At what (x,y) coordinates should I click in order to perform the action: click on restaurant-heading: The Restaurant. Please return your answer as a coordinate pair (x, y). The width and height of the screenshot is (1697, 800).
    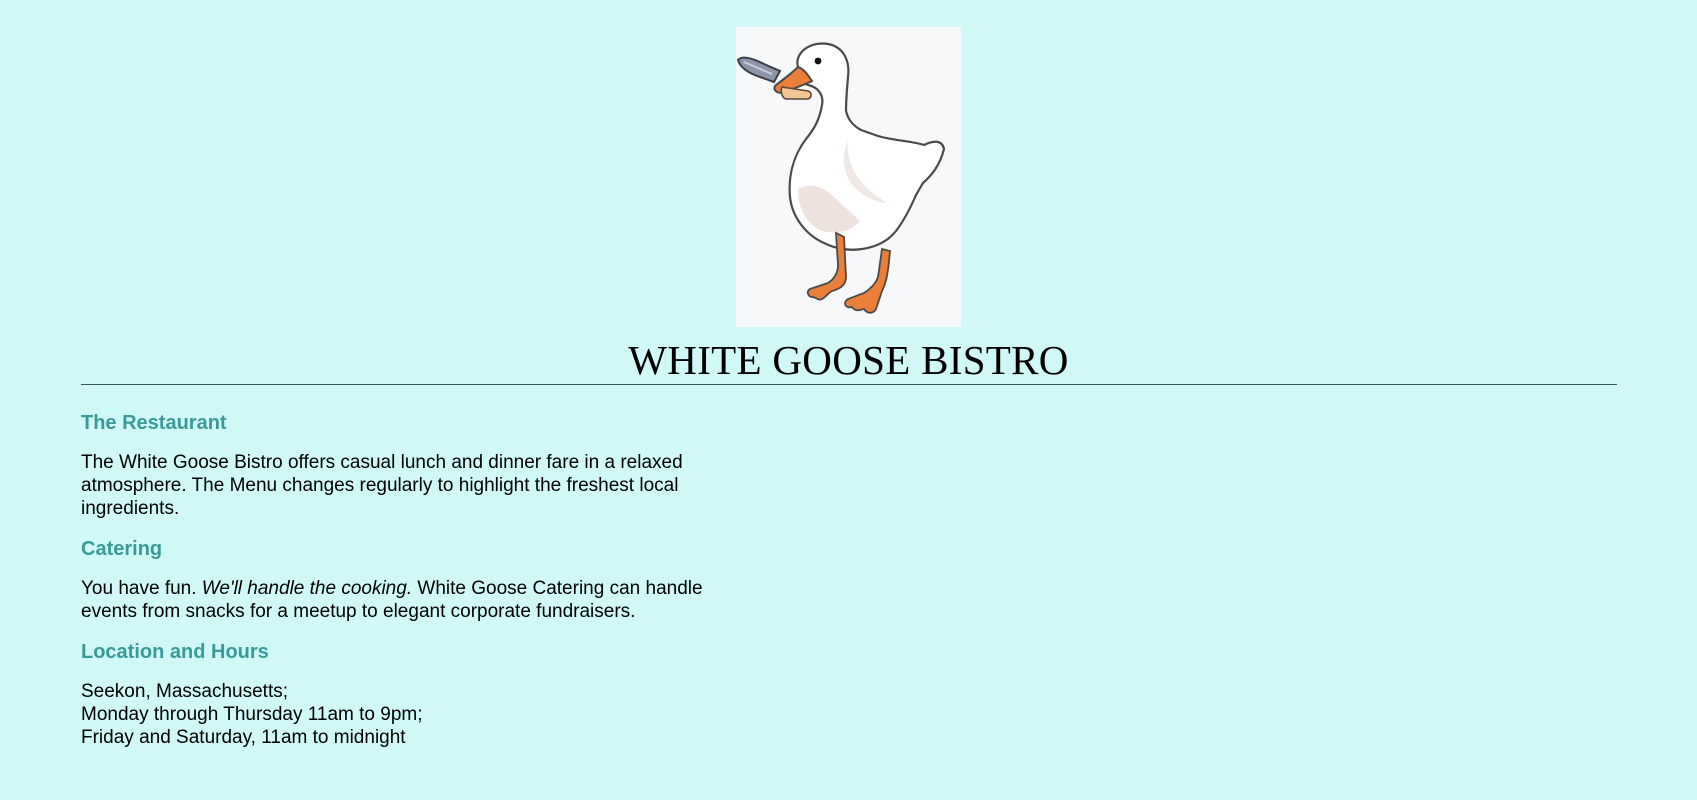
    Looking at the image, I should click on (154, 423).